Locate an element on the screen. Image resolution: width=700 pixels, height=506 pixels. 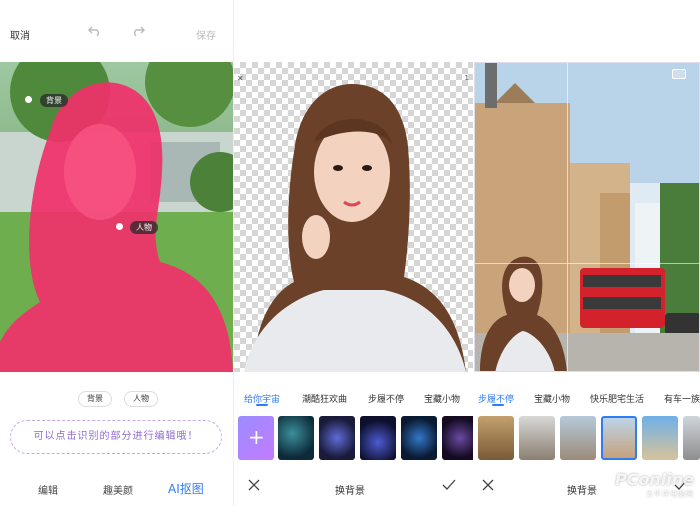
compare-icon is located at coordinates (679, 74).